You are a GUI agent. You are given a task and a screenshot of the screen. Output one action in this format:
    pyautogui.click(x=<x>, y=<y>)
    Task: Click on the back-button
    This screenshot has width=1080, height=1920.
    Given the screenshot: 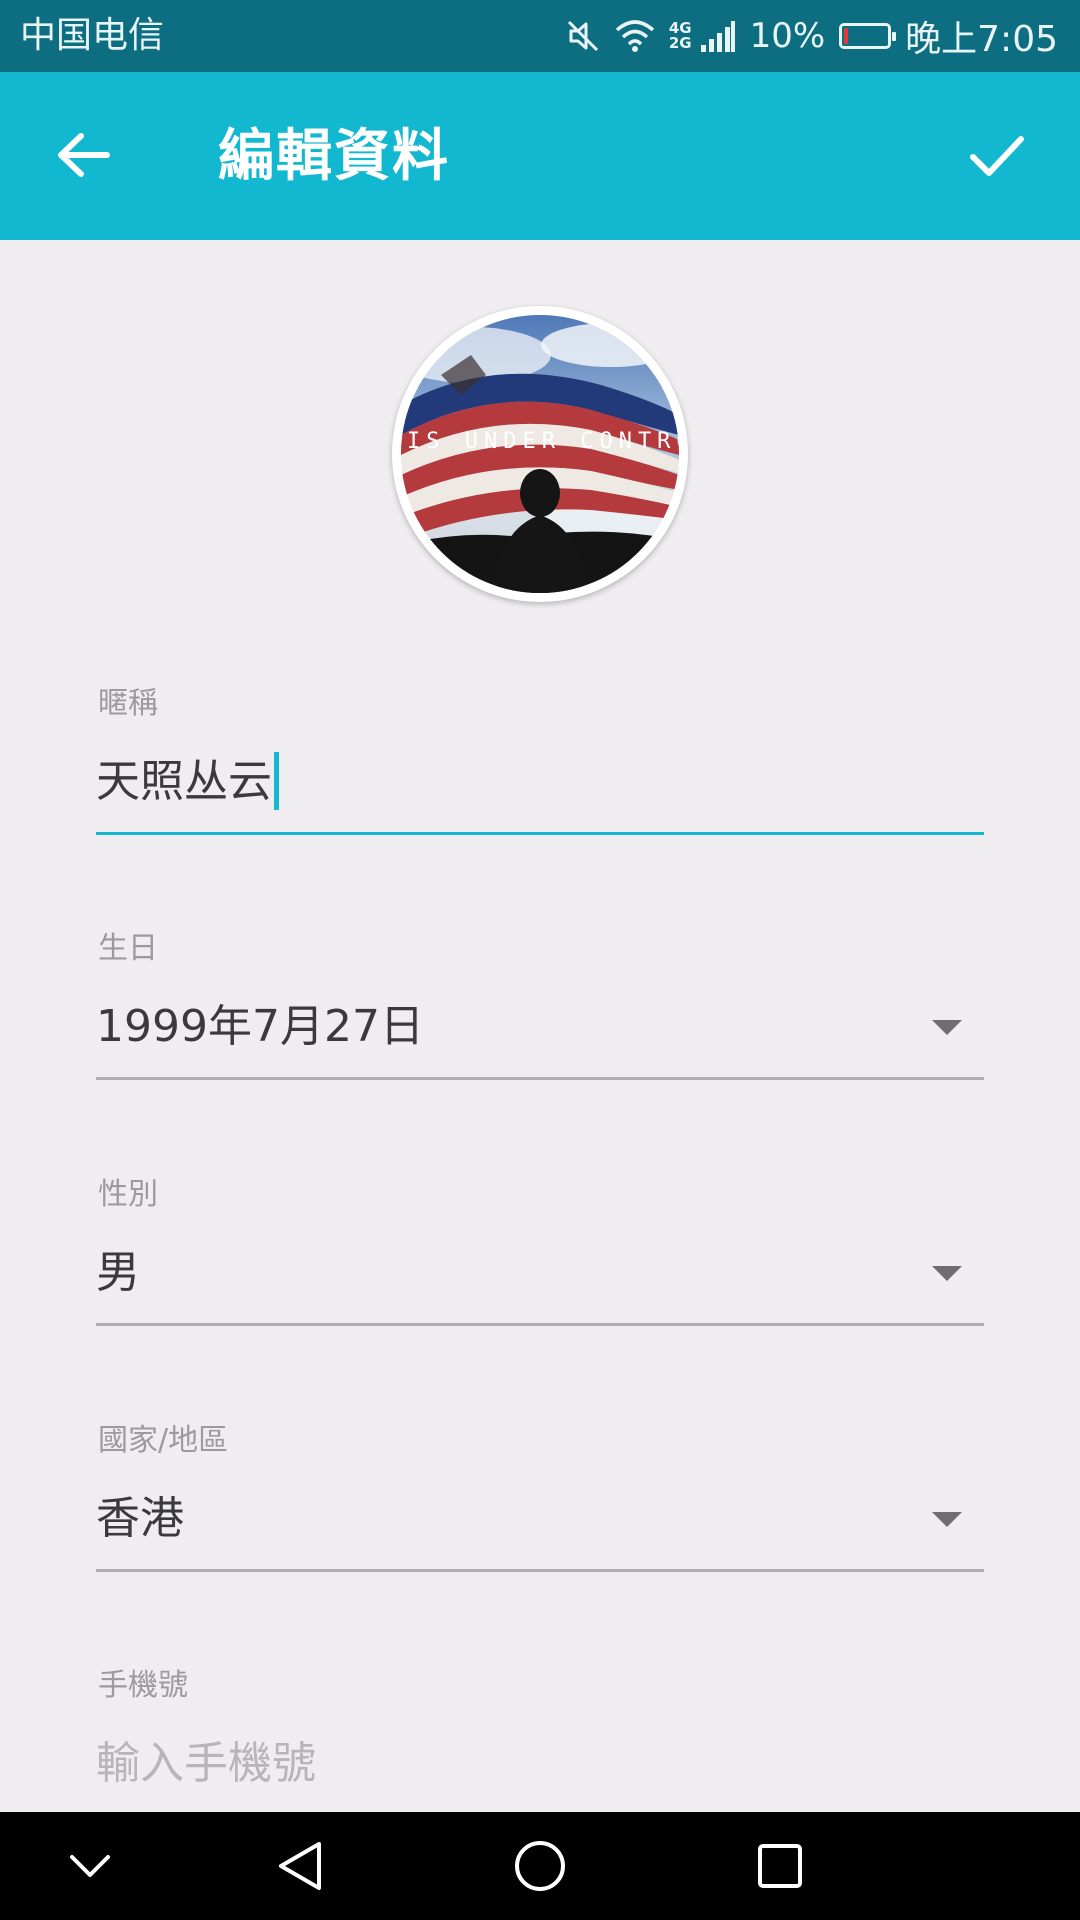 What is the action you would take?
    pyautogui.click(x=83, y=155)
    